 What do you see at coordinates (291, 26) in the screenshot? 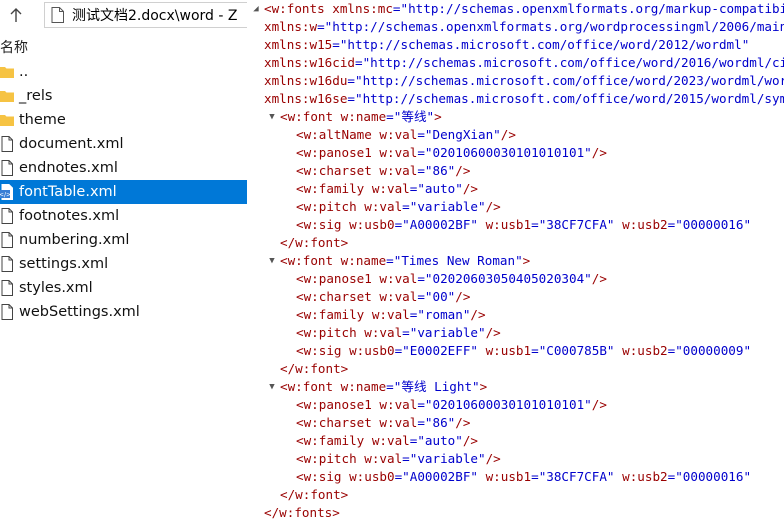
I see `xml-token: xmlns:w` at bounding box center [291, 26].